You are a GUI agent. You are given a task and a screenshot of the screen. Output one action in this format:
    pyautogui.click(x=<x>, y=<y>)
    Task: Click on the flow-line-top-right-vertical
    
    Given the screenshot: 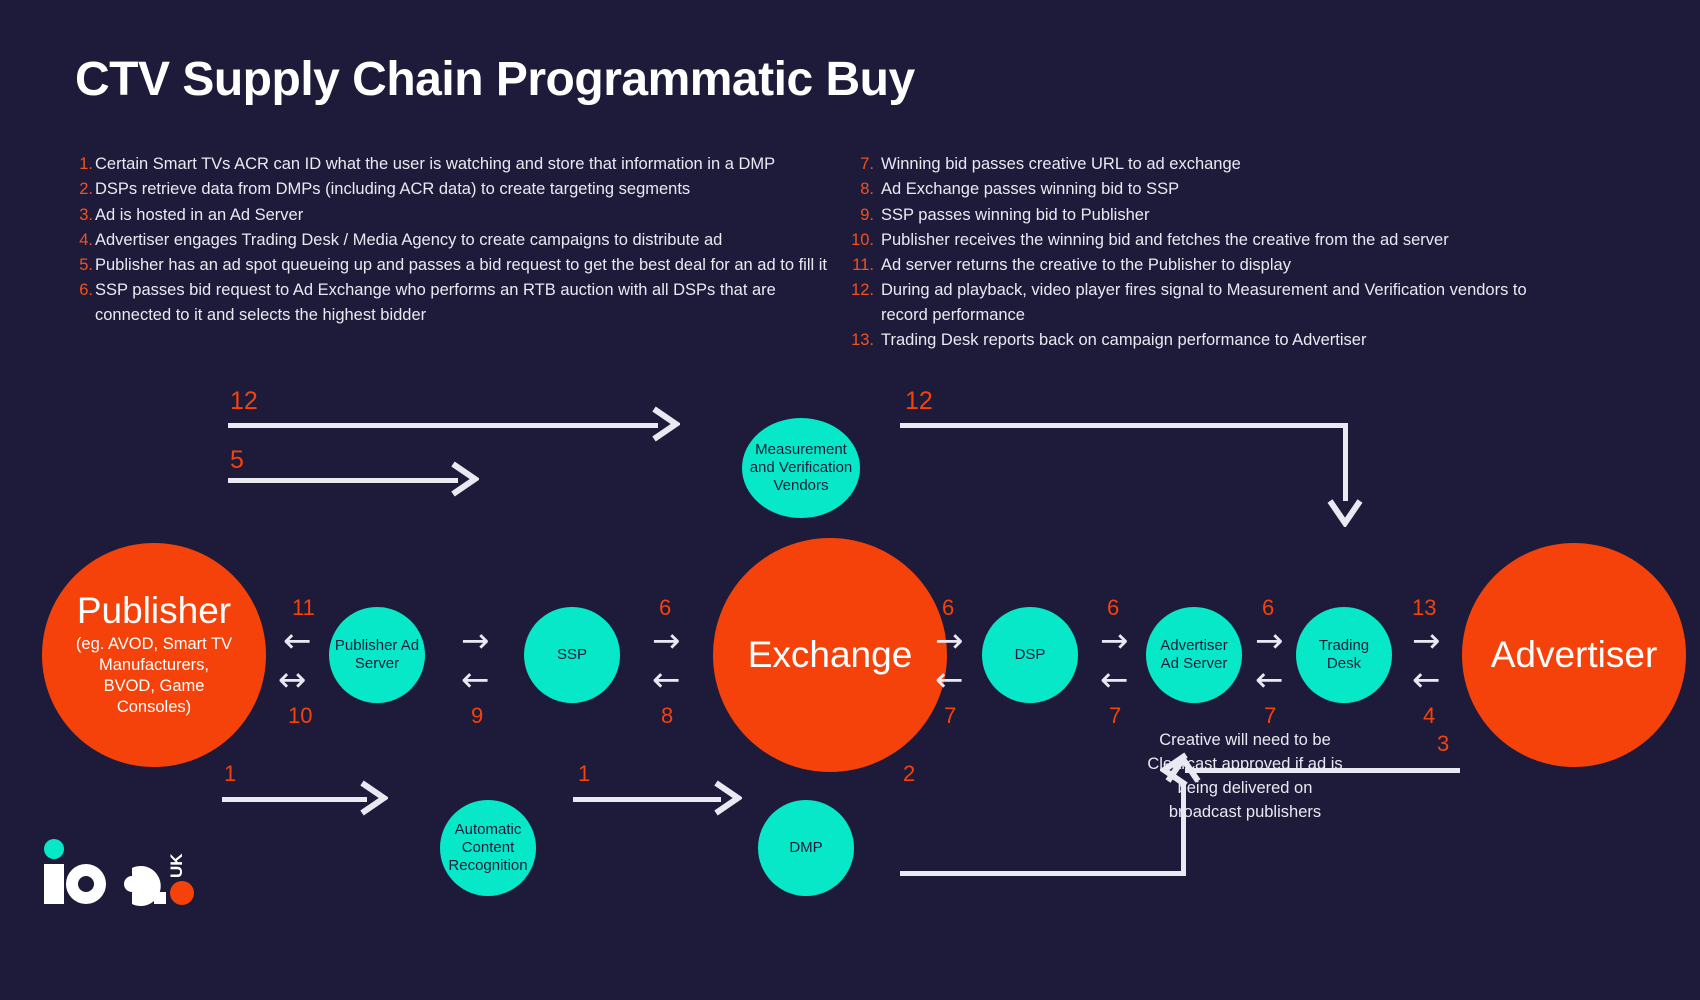 What is the action you would take?
    pyautogui.click(x=1345, y=462)
    